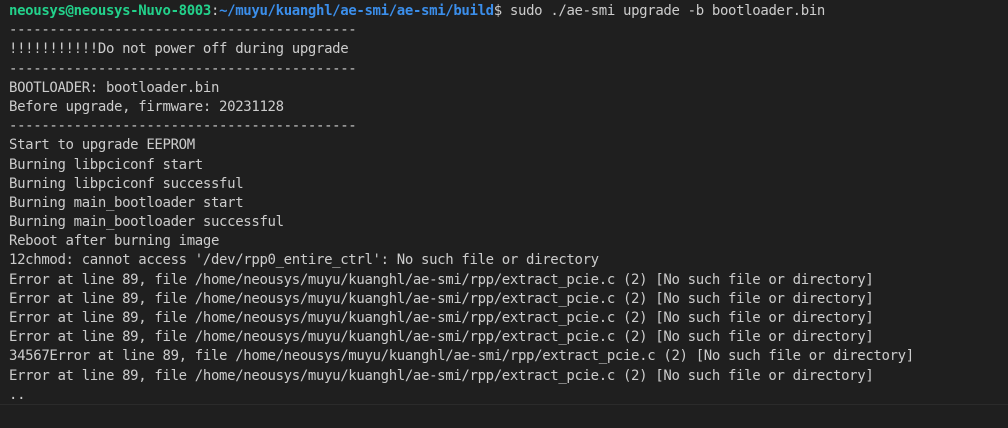  Describe the element at coordinates (110, 11) in the screenshot. I see `prompt-user-host: neousys@neousys-Nuvo-8003` at that location.